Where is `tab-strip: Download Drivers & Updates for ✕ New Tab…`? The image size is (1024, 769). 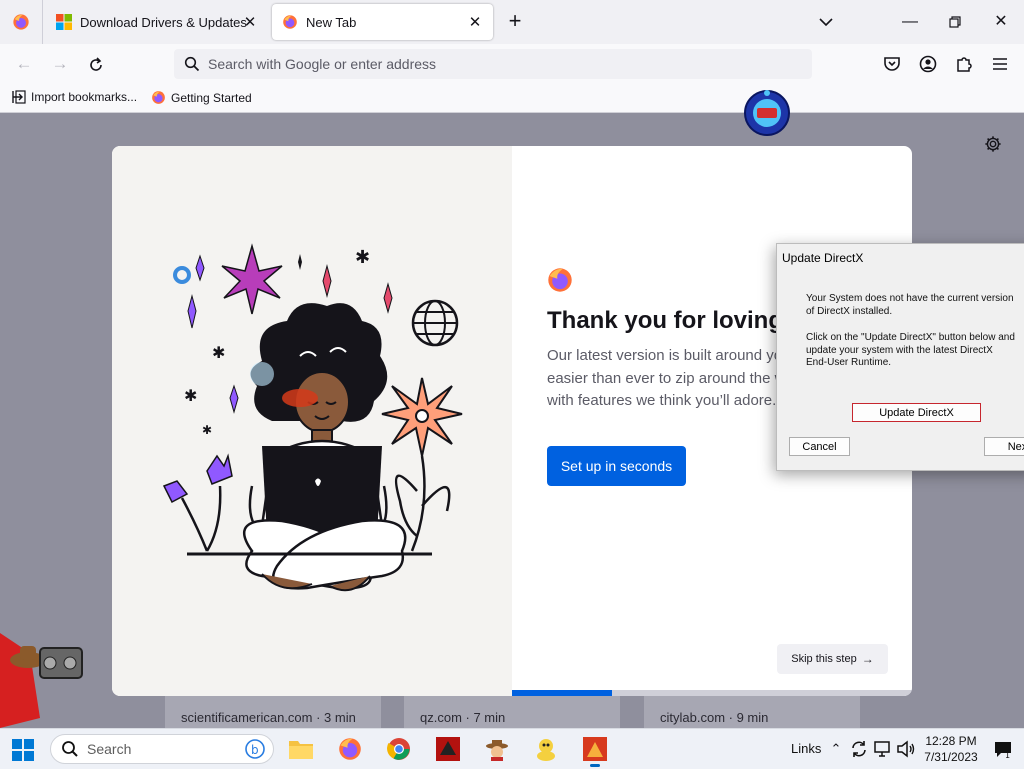
tab-strip: Download Drivers & Updates for ✕ New Tab… is located at coordinates (512, 22).